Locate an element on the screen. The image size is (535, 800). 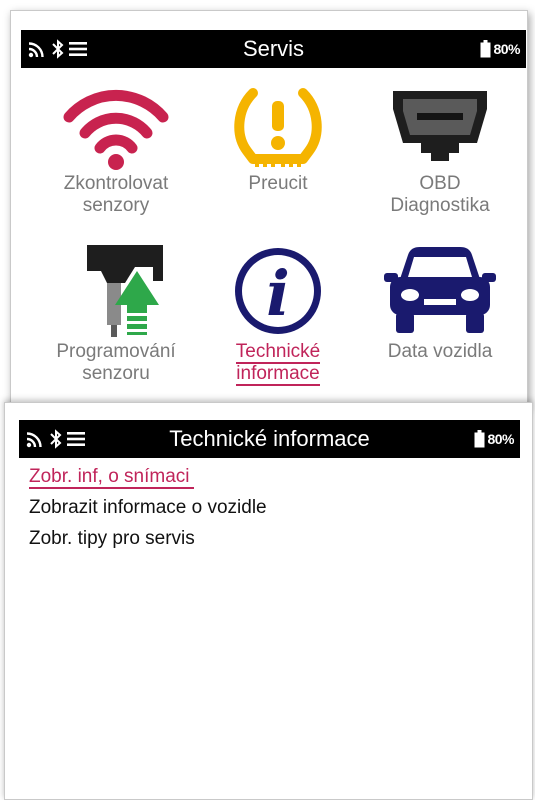
tile-label: Technické informace is located at coordinates (278, 363).